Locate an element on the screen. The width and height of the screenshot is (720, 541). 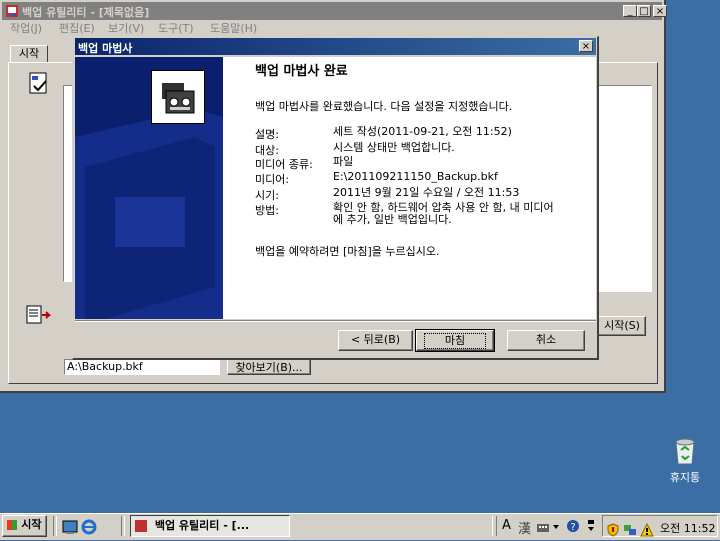
cancel-button: 취소 is located at coordinates (546, 340).